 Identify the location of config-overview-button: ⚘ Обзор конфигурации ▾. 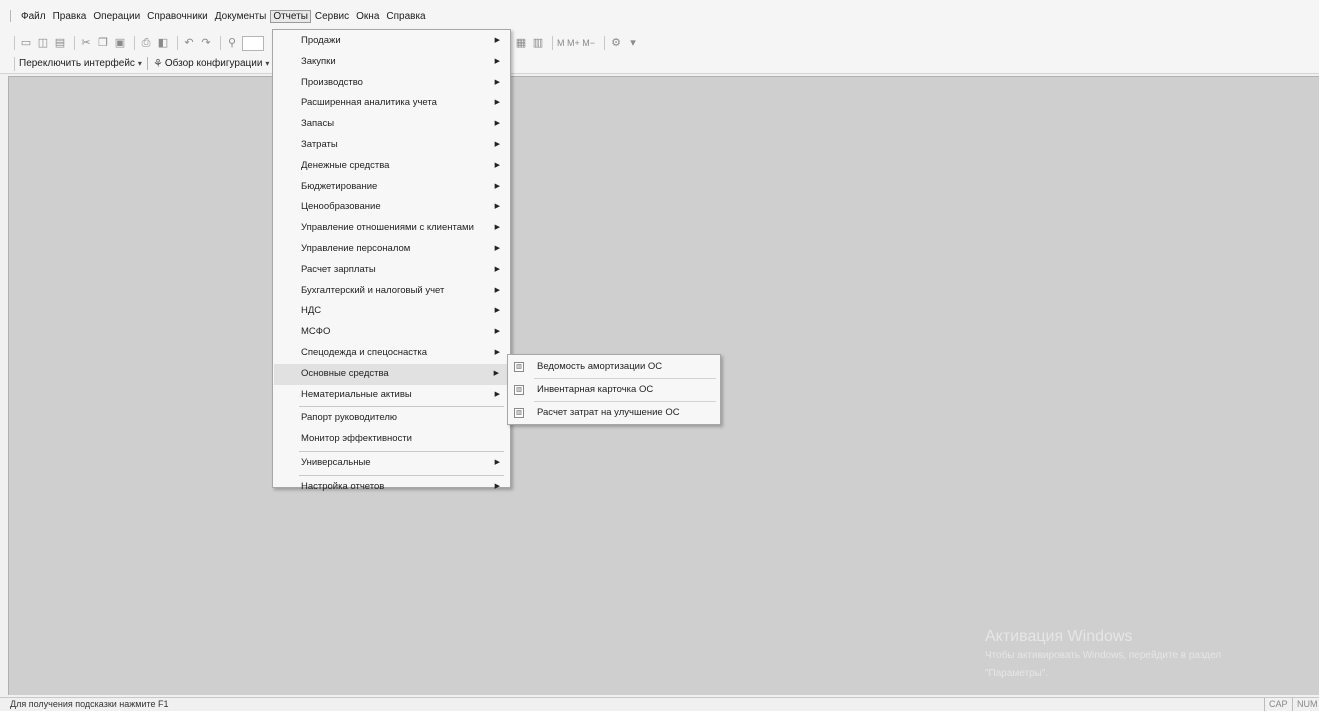
(213, 63).